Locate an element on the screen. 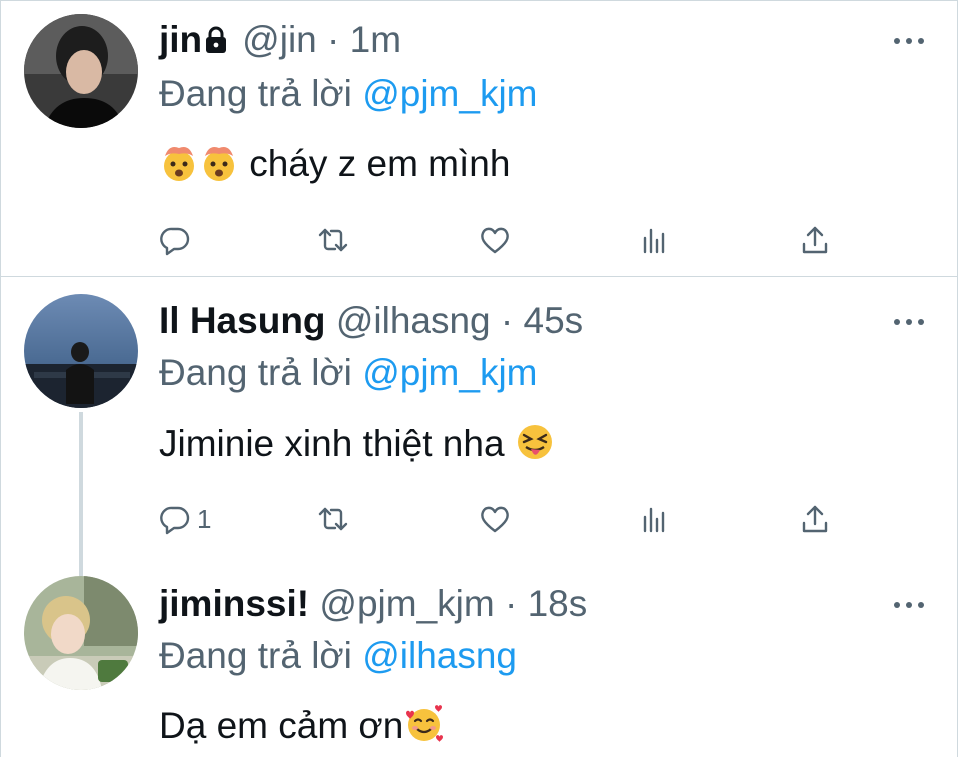 This screenshot has height=758, width=958. reply-button: 1 is located at coordinates (185, 519).